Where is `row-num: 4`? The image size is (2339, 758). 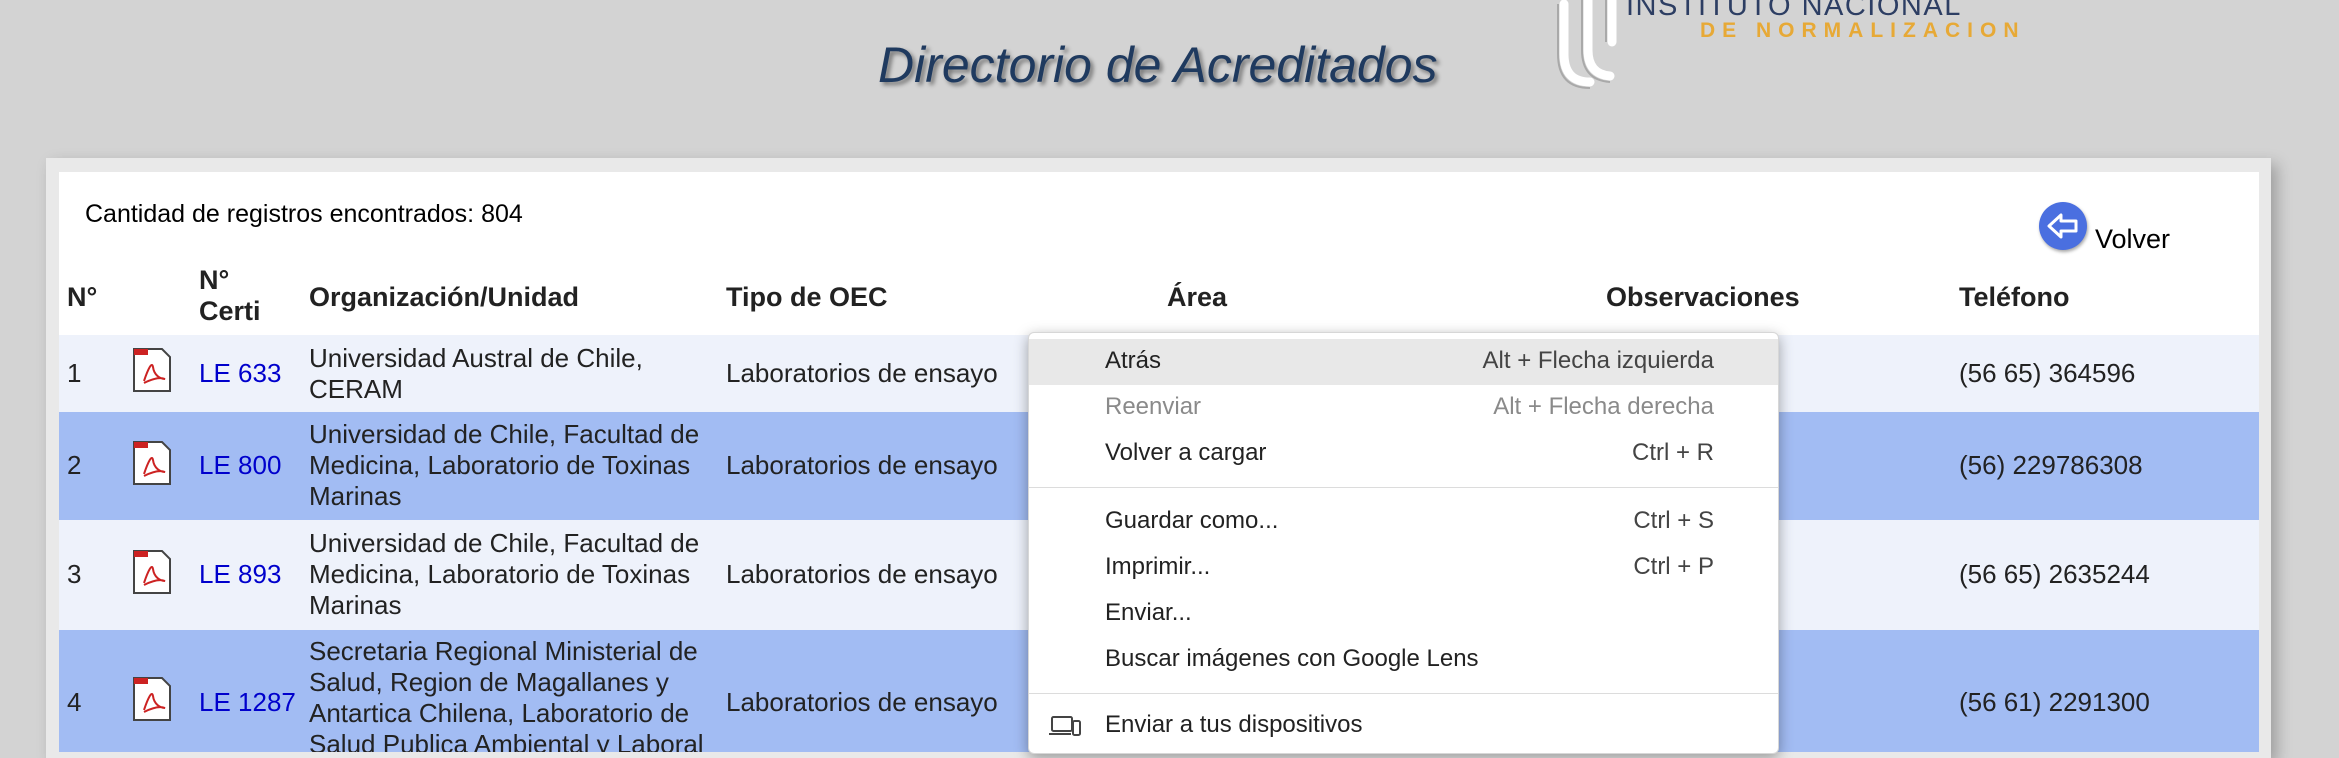
row-num: 4 is located at coordinates (74, 702).